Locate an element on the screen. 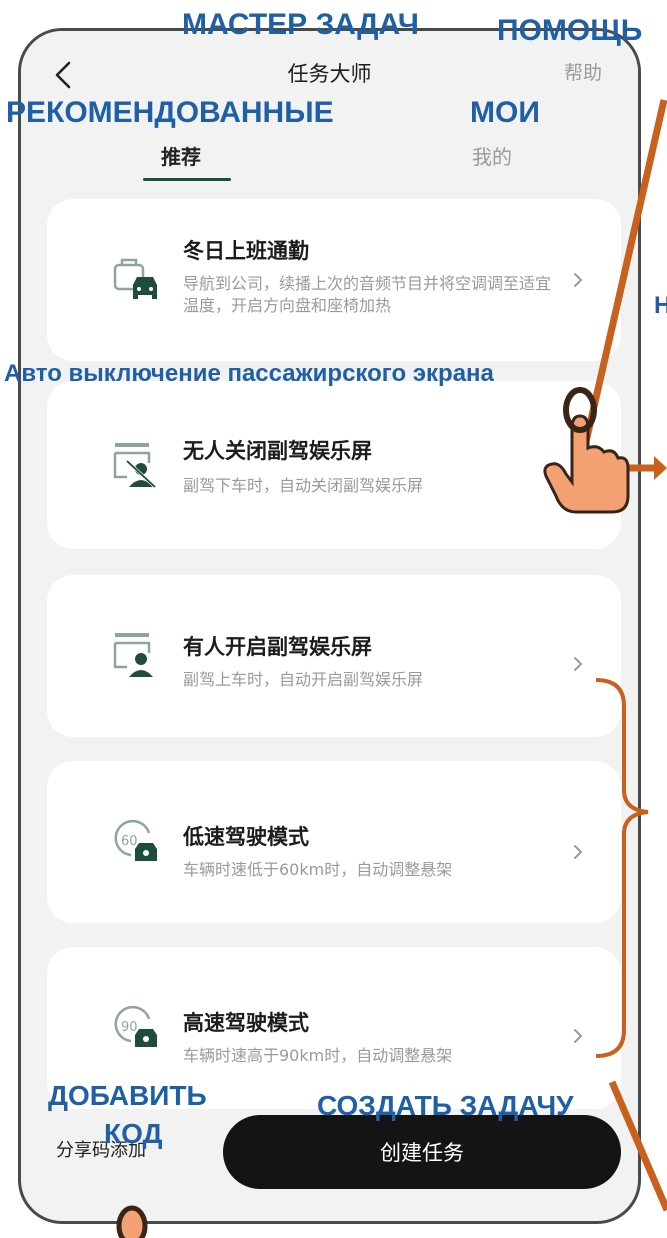  create-task-button: 创建任务 is located at coordinates (422, 1152).